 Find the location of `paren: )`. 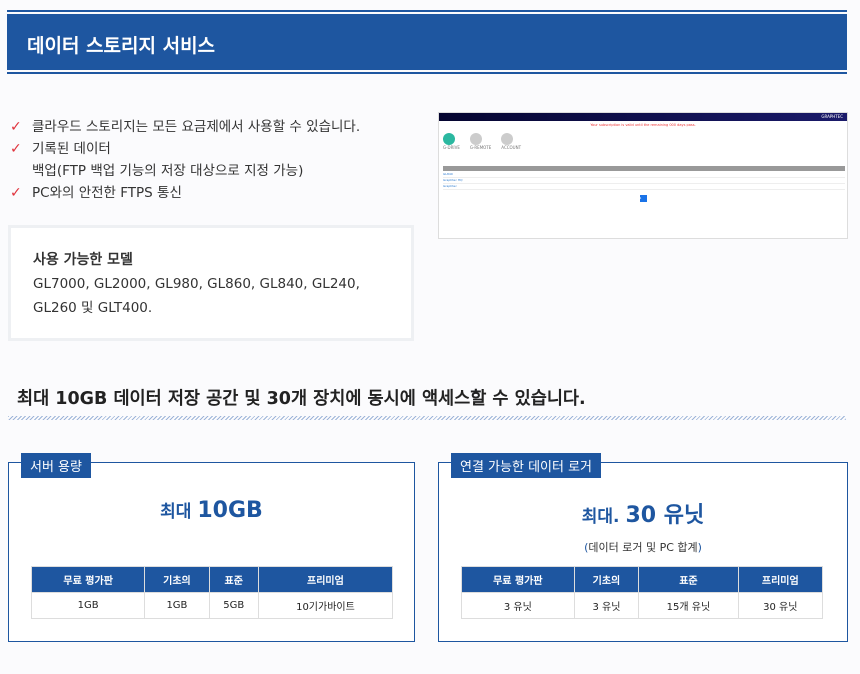

paren: ) is located at coordinates (699, 547).